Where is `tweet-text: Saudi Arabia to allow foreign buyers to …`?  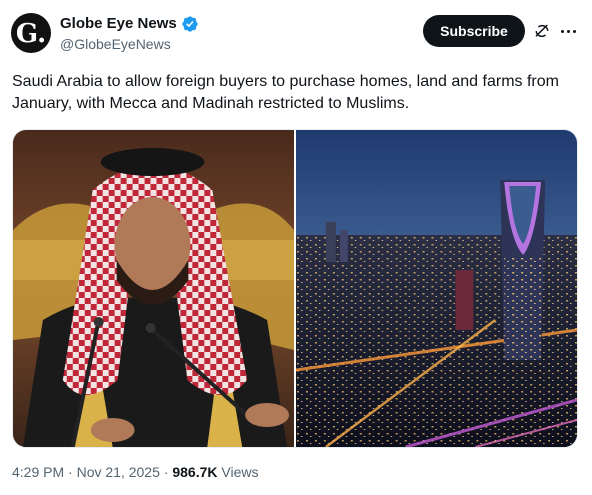
tweet-text: Saudi Arabia to allow foreign buyers to … is located at coordinates (285, 92).